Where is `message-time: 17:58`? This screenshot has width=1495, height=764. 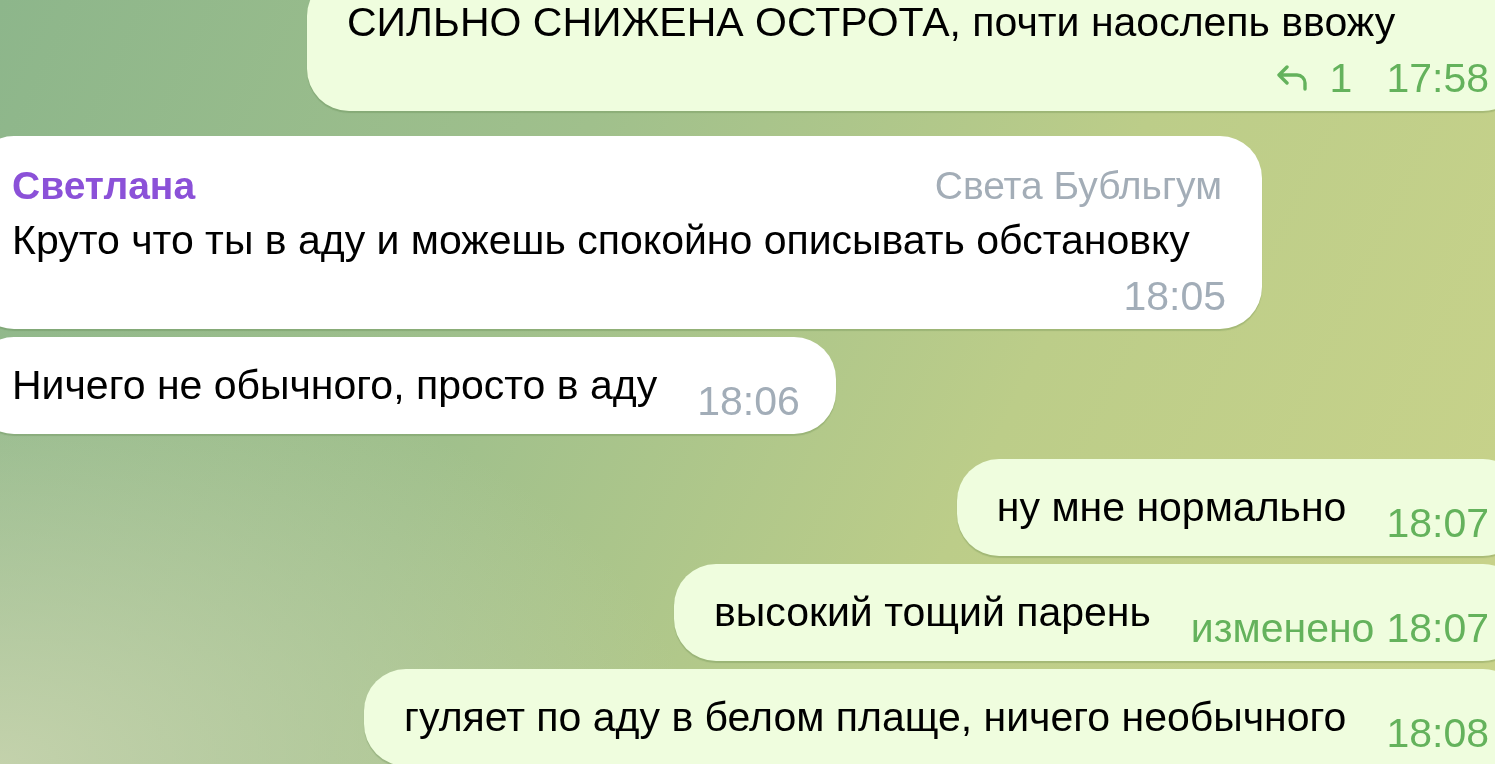
message-time: 17:58 is located at coordinates (1437, 78).